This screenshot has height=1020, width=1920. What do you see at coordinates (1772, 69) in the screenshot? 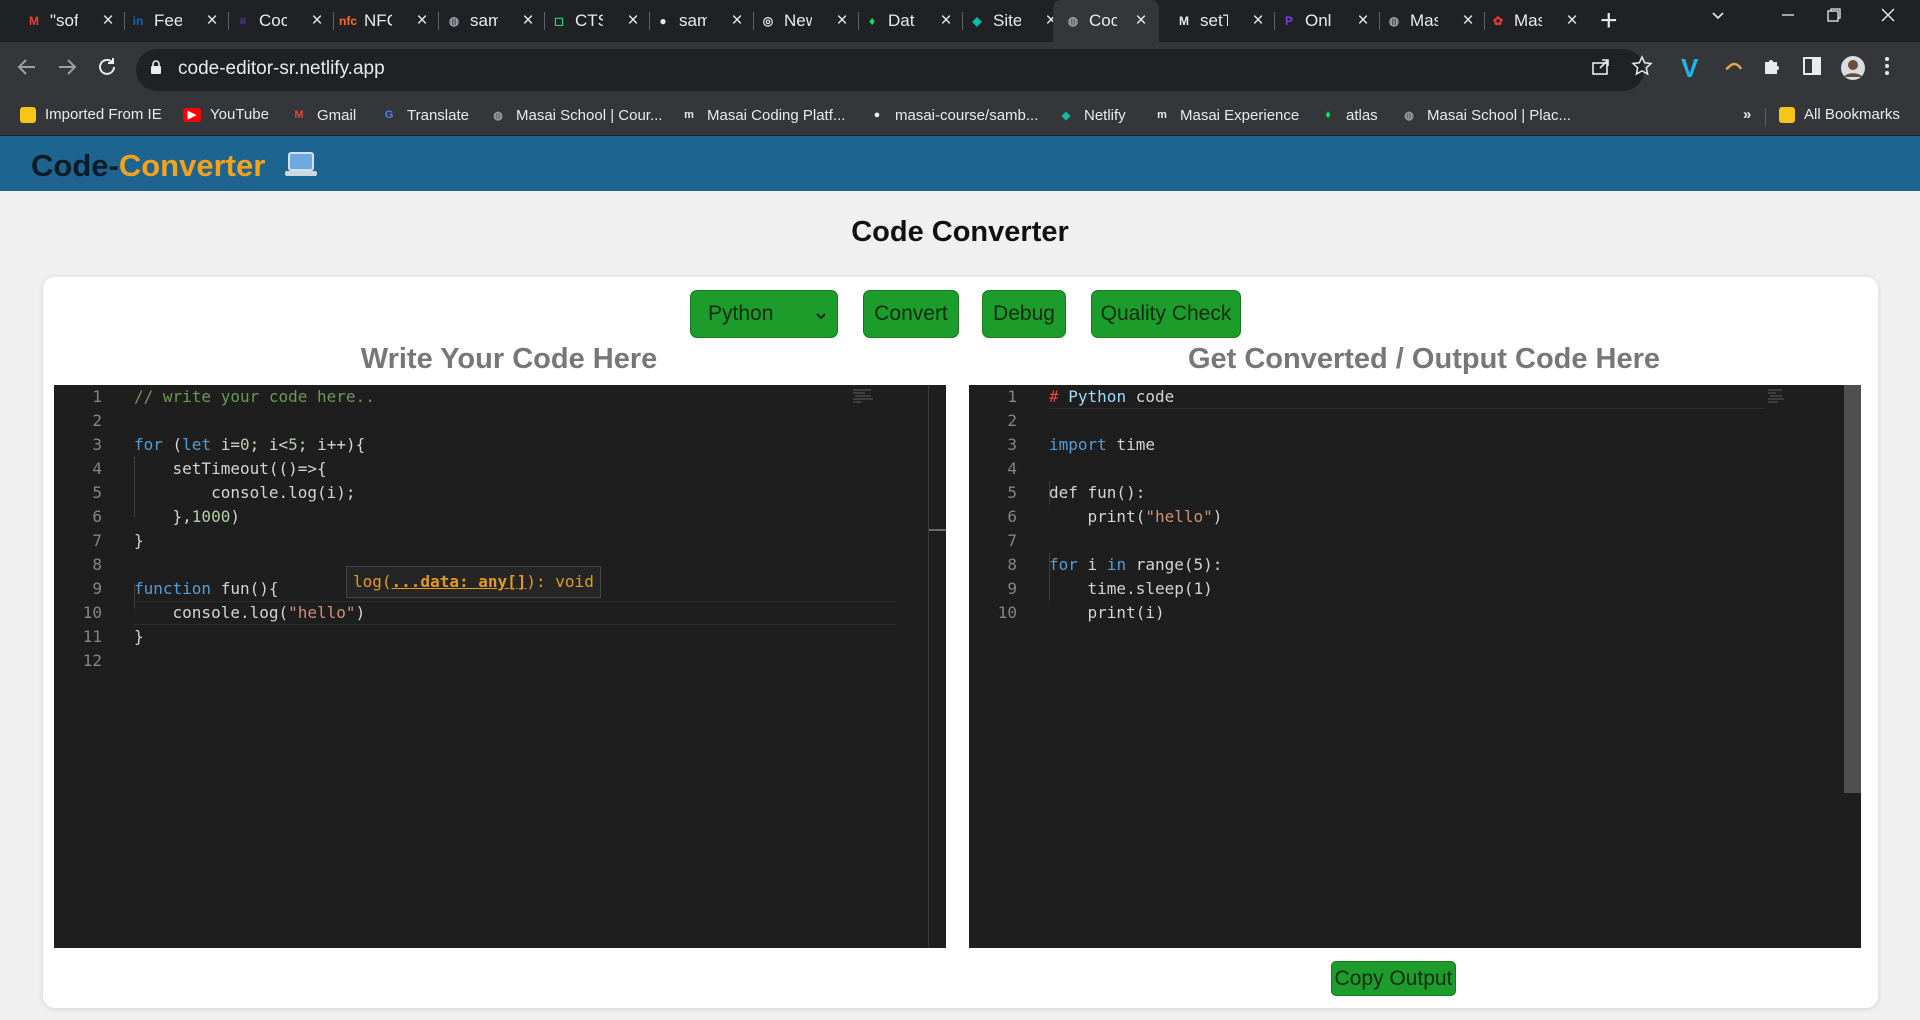
I see `puzzle-extensions-icon` at bounding box center [1772, 69].